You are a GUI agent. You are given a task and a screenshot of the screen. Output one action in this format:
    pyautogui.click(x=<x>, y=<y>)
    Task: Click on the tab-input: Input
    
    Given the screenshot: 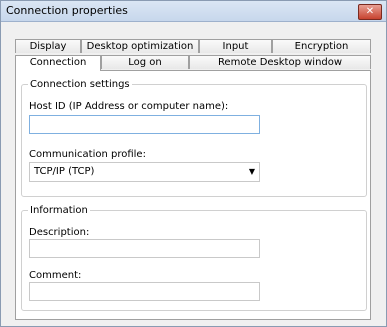 What is the action you would take?
    pyautogui.click(x=235, y=46)
    